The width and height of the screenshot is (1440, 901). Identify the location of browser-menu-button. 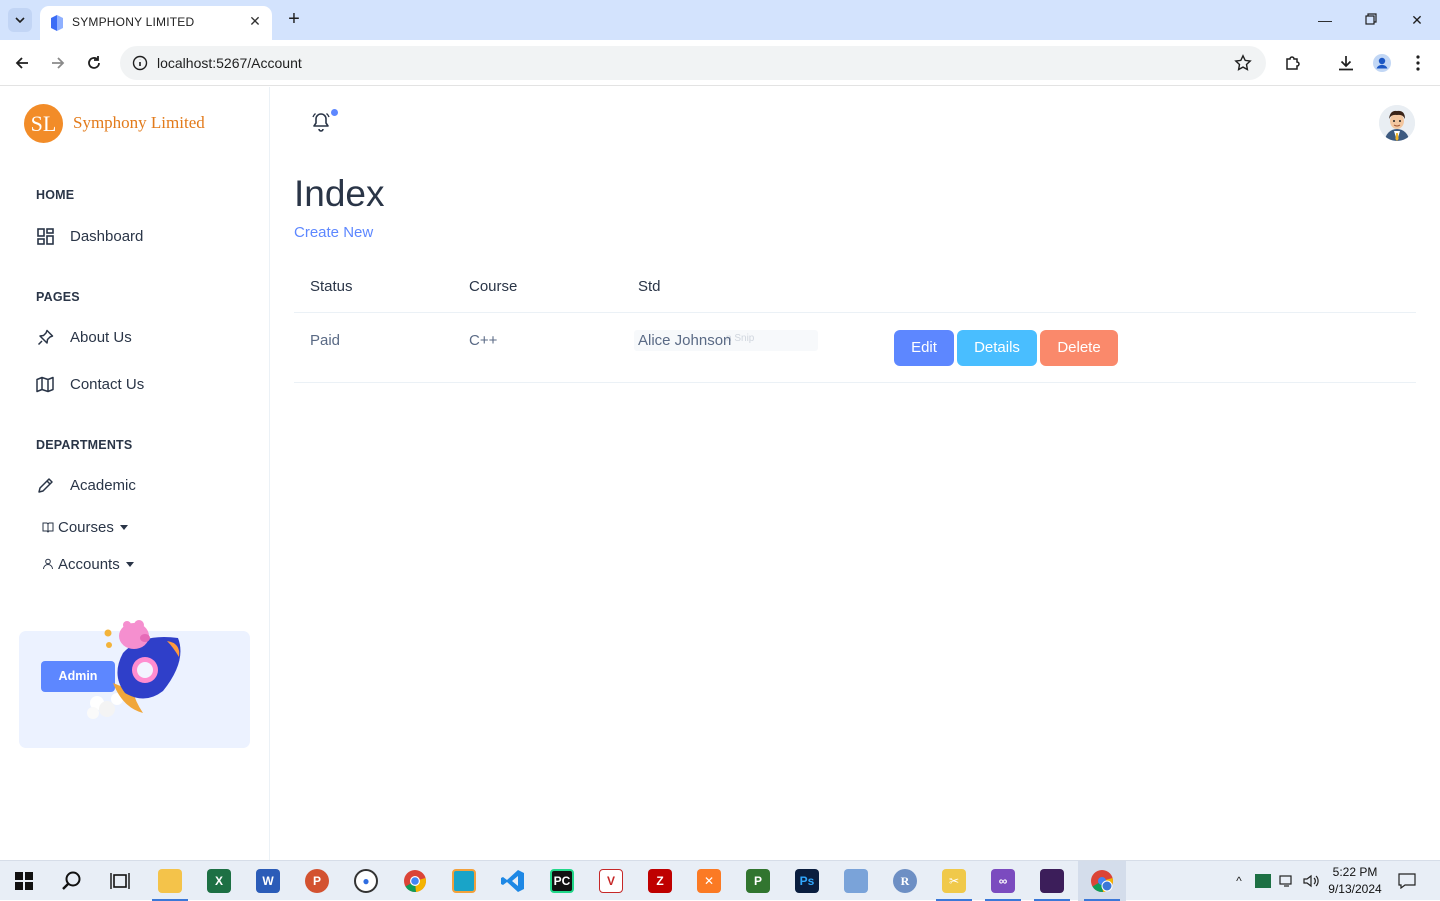
(1418, 63).